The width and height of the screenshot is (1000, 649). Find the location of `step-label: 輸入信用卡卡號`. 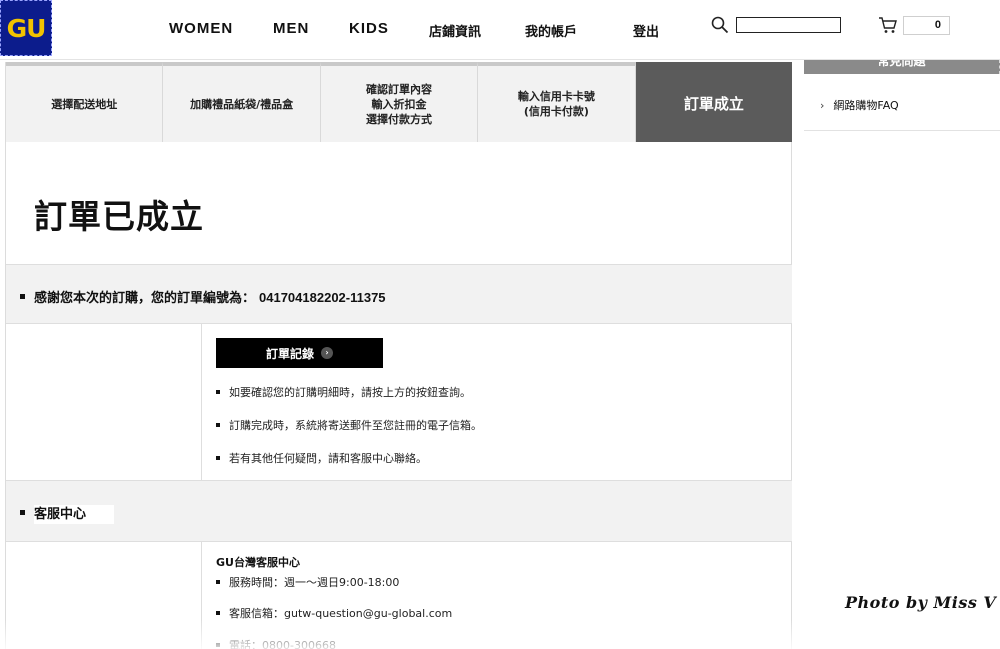

step-label: 輸入信用卡卡號 is located at coordinates (556, 96).